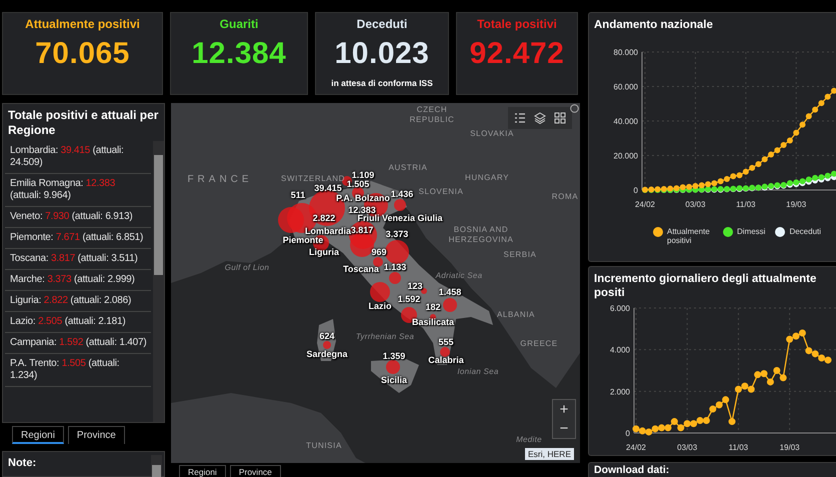  What do you see at coordinates (620, 391) in the screenshot?
I see `axis-tick-label: 2.000` at bounding box center [620, 391].